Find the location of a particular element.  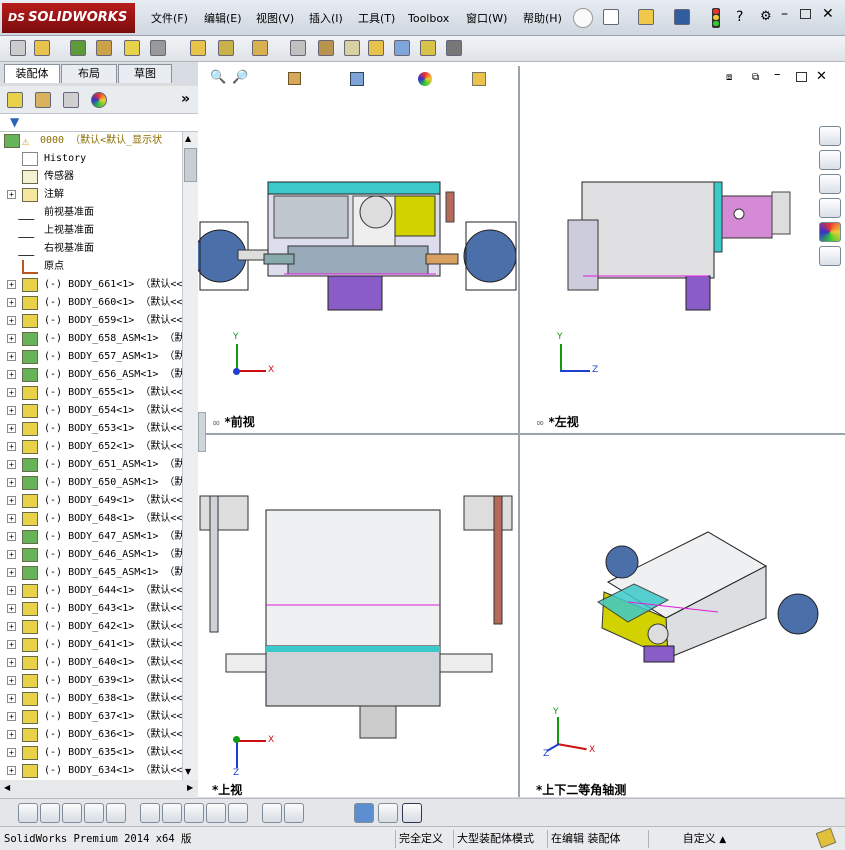

display-manager-icon is located at coordinates (99, 100).